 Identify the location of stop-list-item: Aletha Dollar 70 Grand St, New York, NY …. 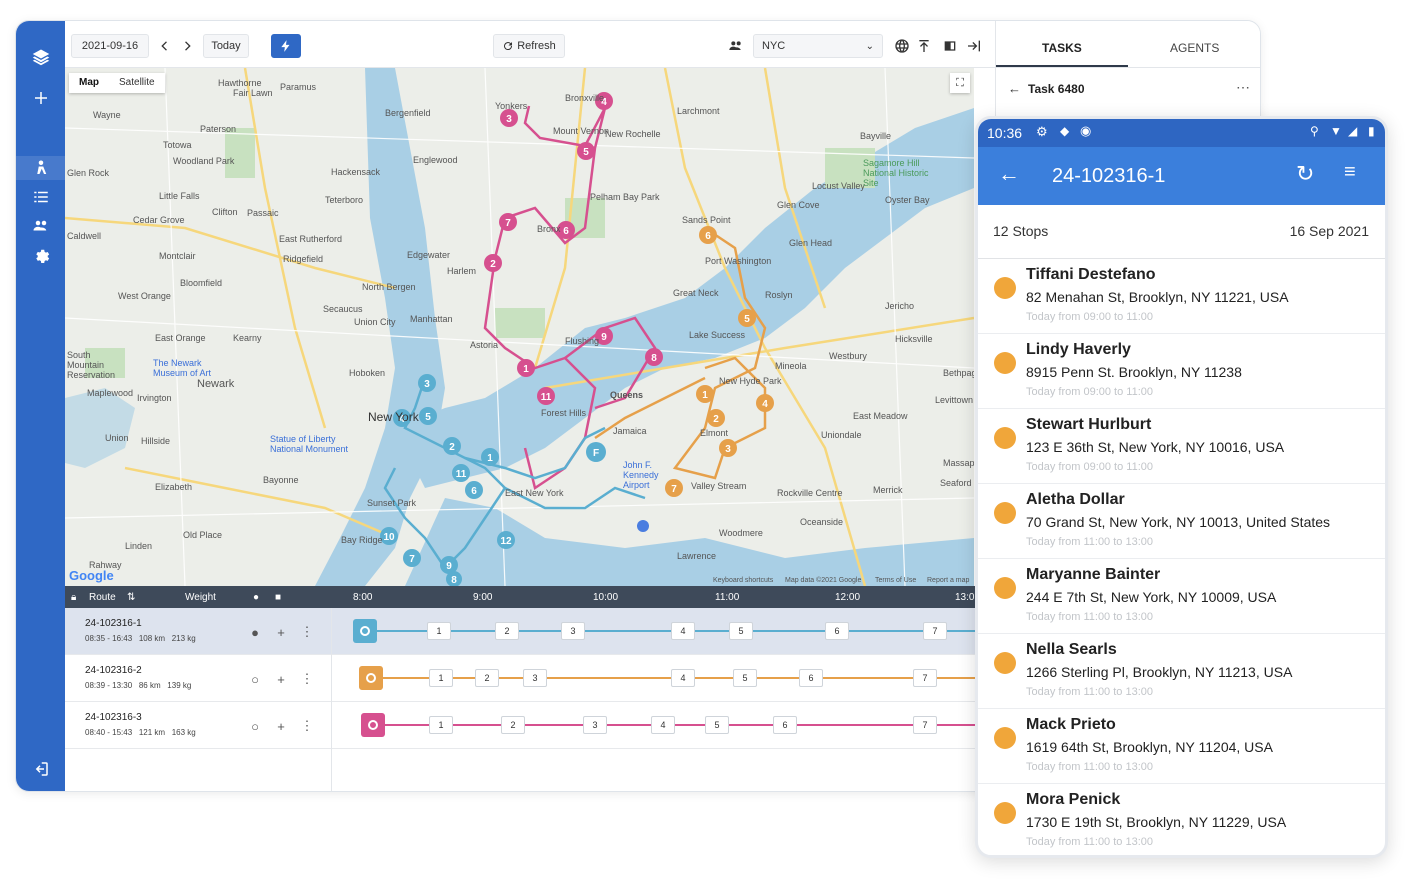
(1181, 521).